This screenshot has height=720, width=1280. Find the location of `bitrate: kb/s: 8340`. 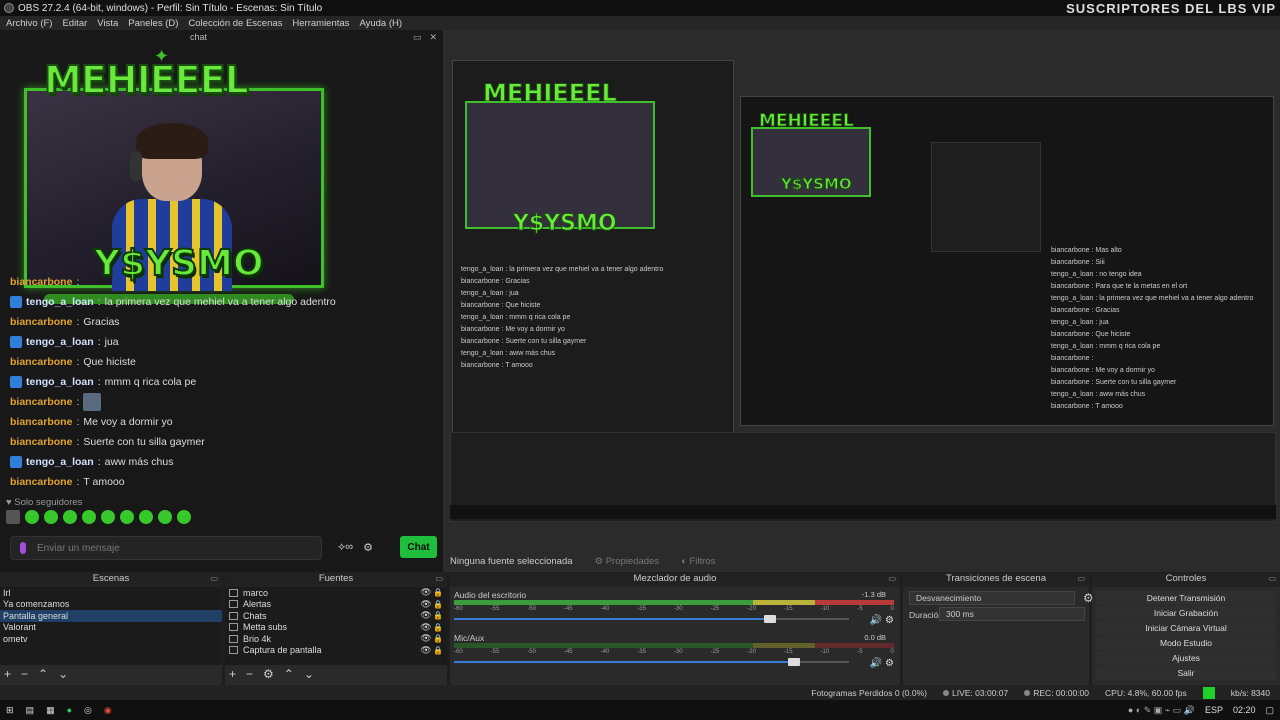

bitrate: kb/s: 8340 is located at coordinates (1250, 692).